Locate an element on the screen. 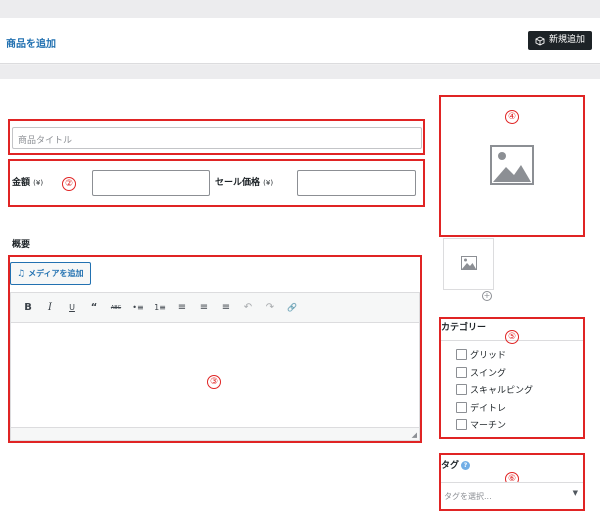 The height and width of the screenshot is (524, 600). add-new-button: 新規追加 is located at coordinates (559, 40).